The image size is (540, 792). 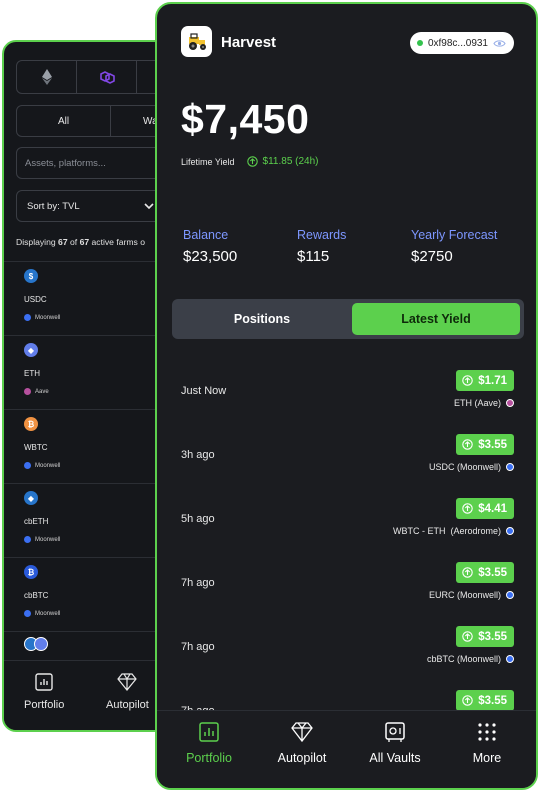 I want to click on lifetime-yield-amount: $7,450, so click(x=245, y=119).